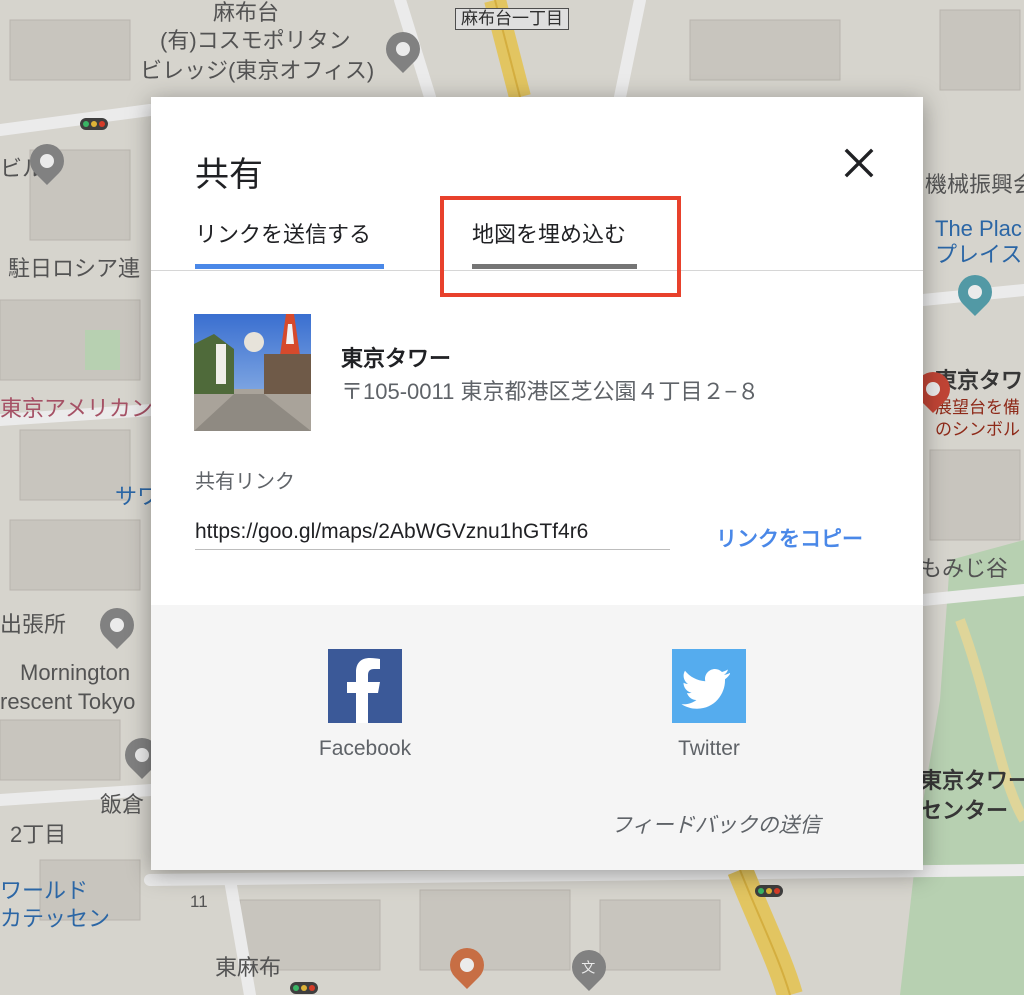 Image resolution: width=1024 pixels, height=995 pixels. I want to click on tab-send-link: リンクを送信する, so click(289, 243).